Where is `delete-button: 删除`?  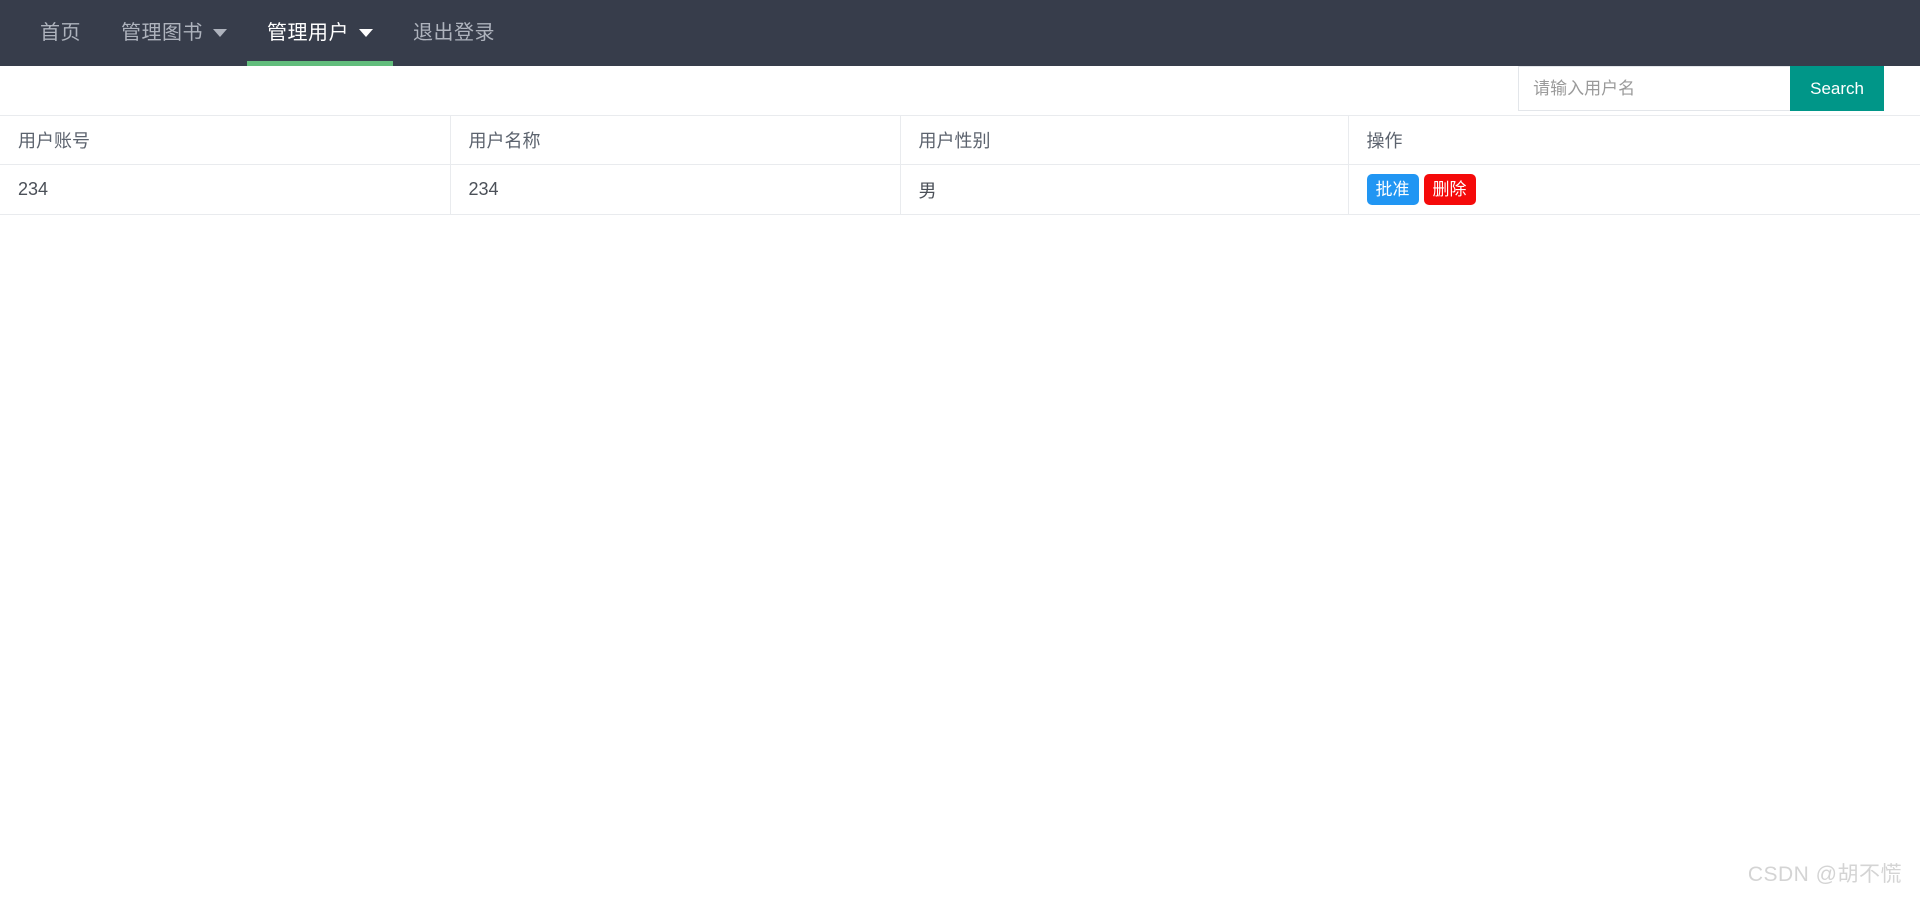
delete-button: 删除 is located at coordinates (1449, 189).